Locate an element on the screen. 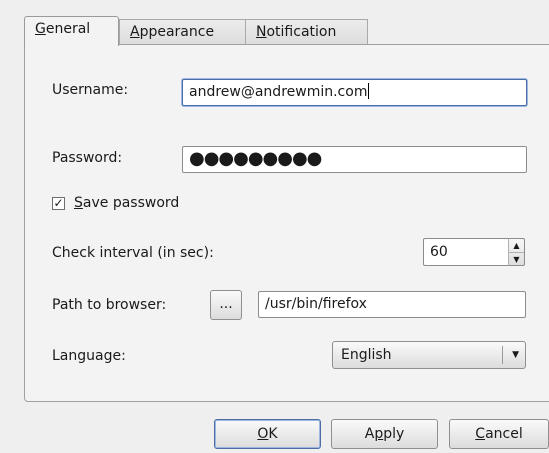 This screenshot has height=453, width=549. save-password-label: Save password is located at coordinates (126, 203).